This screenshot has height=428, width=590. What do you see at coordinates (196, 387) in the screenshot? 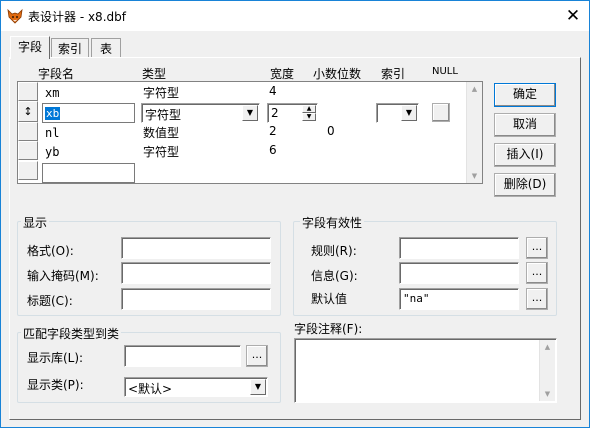
I see `display-class-select: <默认> ▼` at bounding box center [196, 387].